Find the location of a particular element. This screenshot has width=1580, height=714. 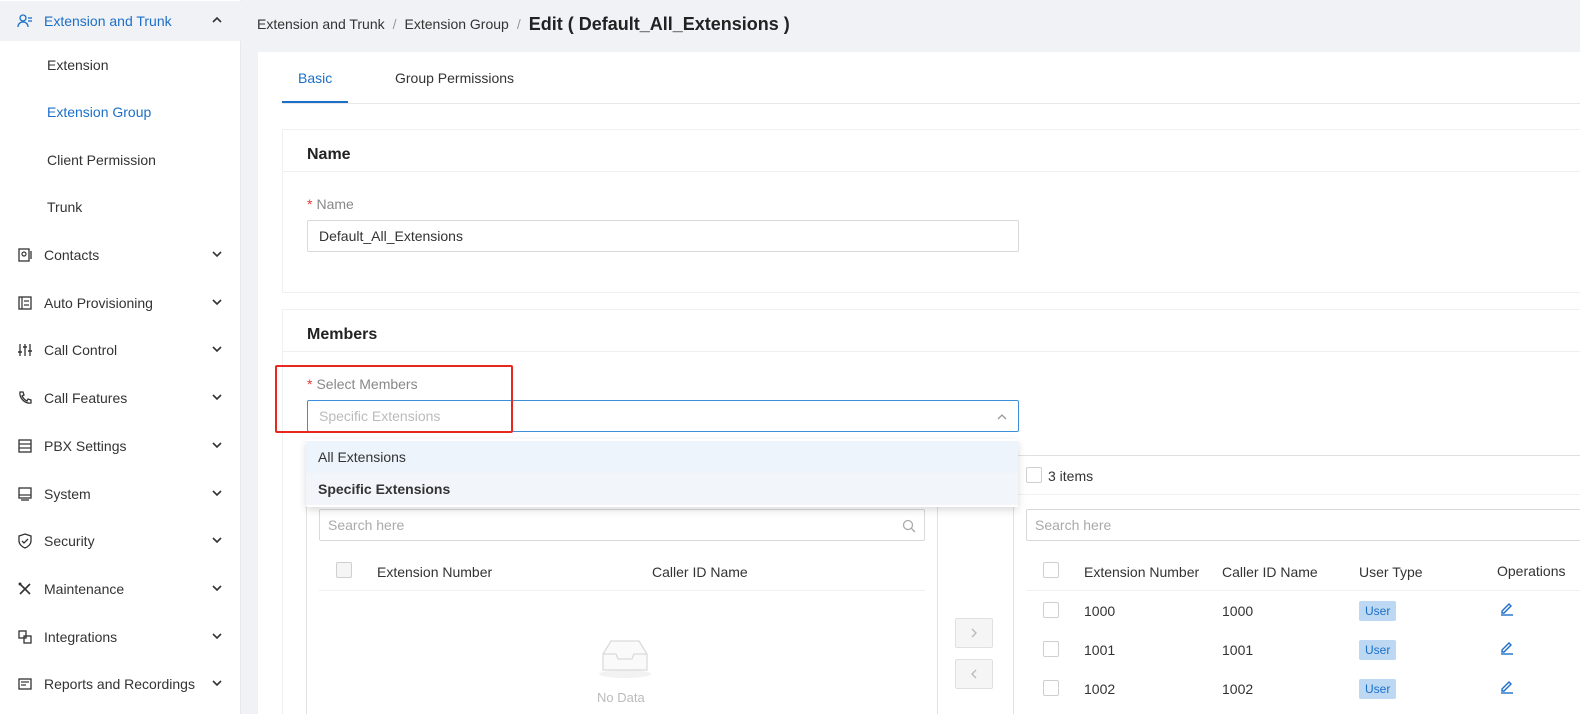

reports-icon is located at coordinates (25, 684).